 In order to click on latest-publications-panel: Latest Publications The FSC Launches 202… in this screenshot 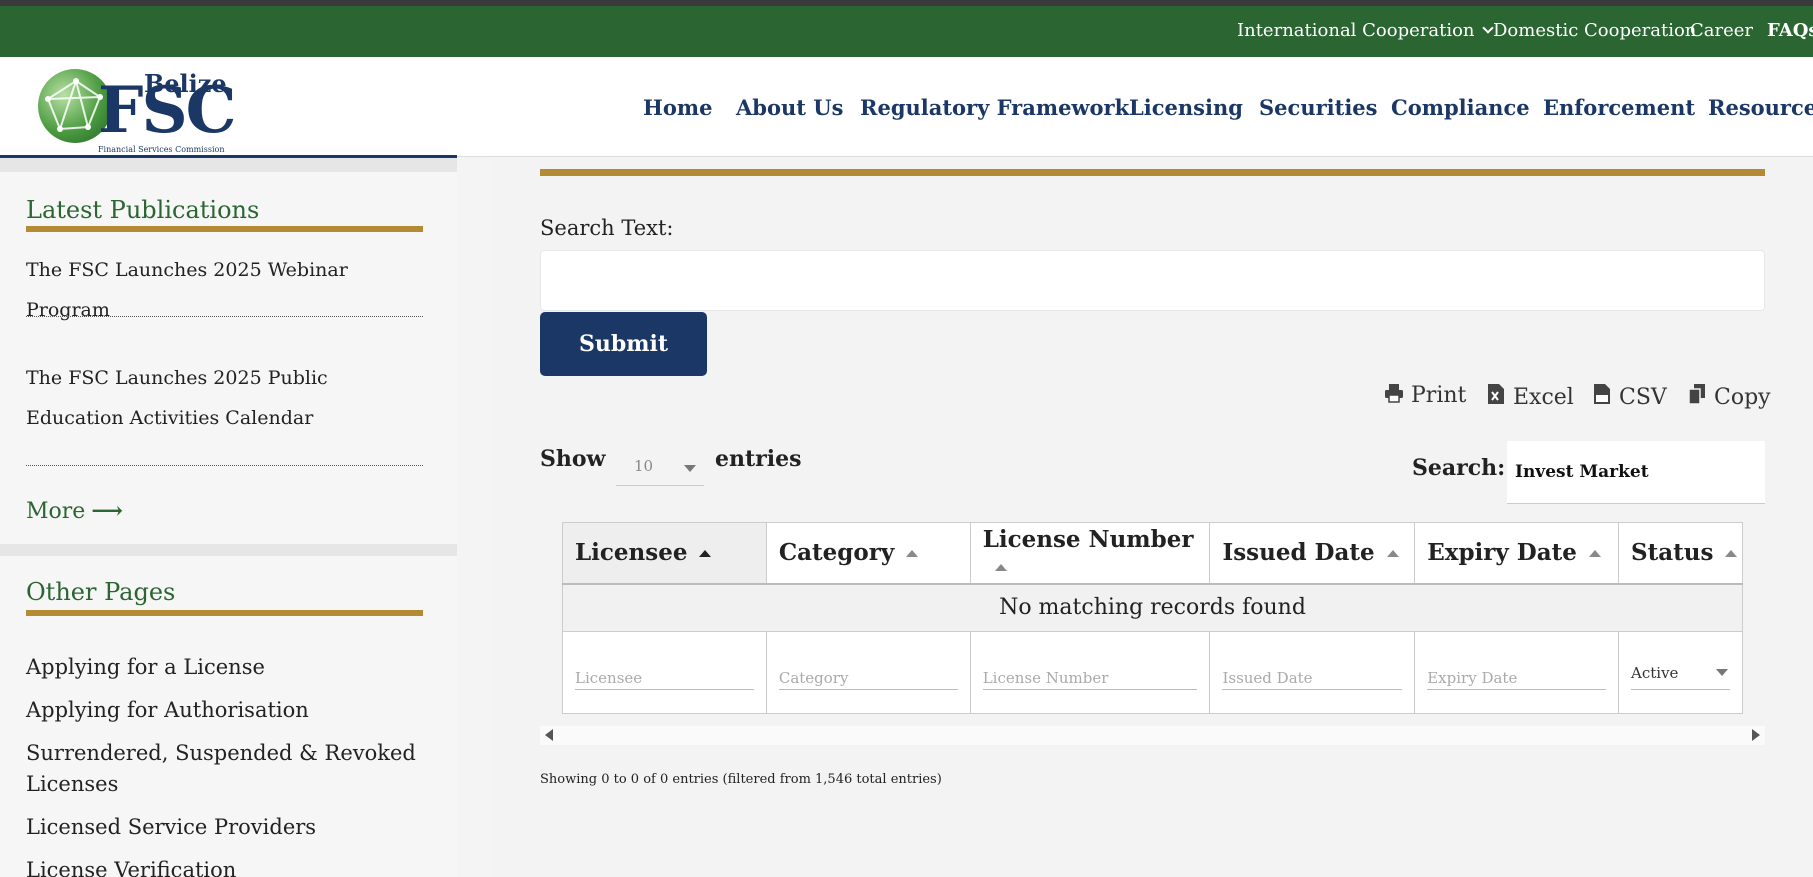, I will do `click(228, 358)`.